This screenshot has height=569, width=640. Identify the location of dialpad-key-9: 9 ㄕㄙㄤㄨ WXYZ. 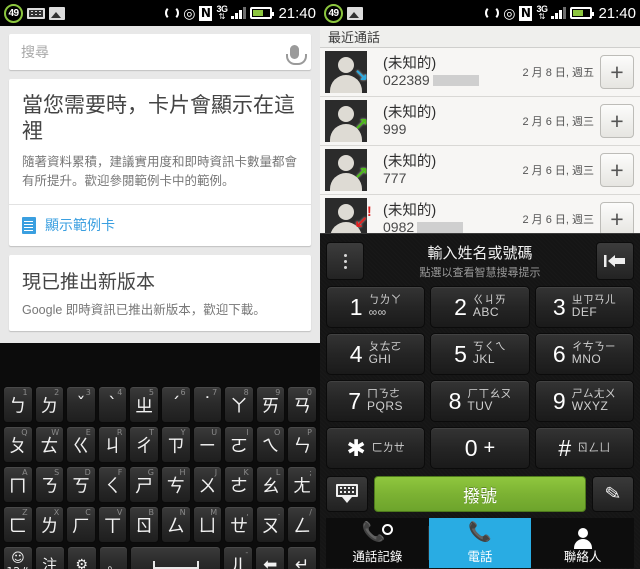
(584, 401).